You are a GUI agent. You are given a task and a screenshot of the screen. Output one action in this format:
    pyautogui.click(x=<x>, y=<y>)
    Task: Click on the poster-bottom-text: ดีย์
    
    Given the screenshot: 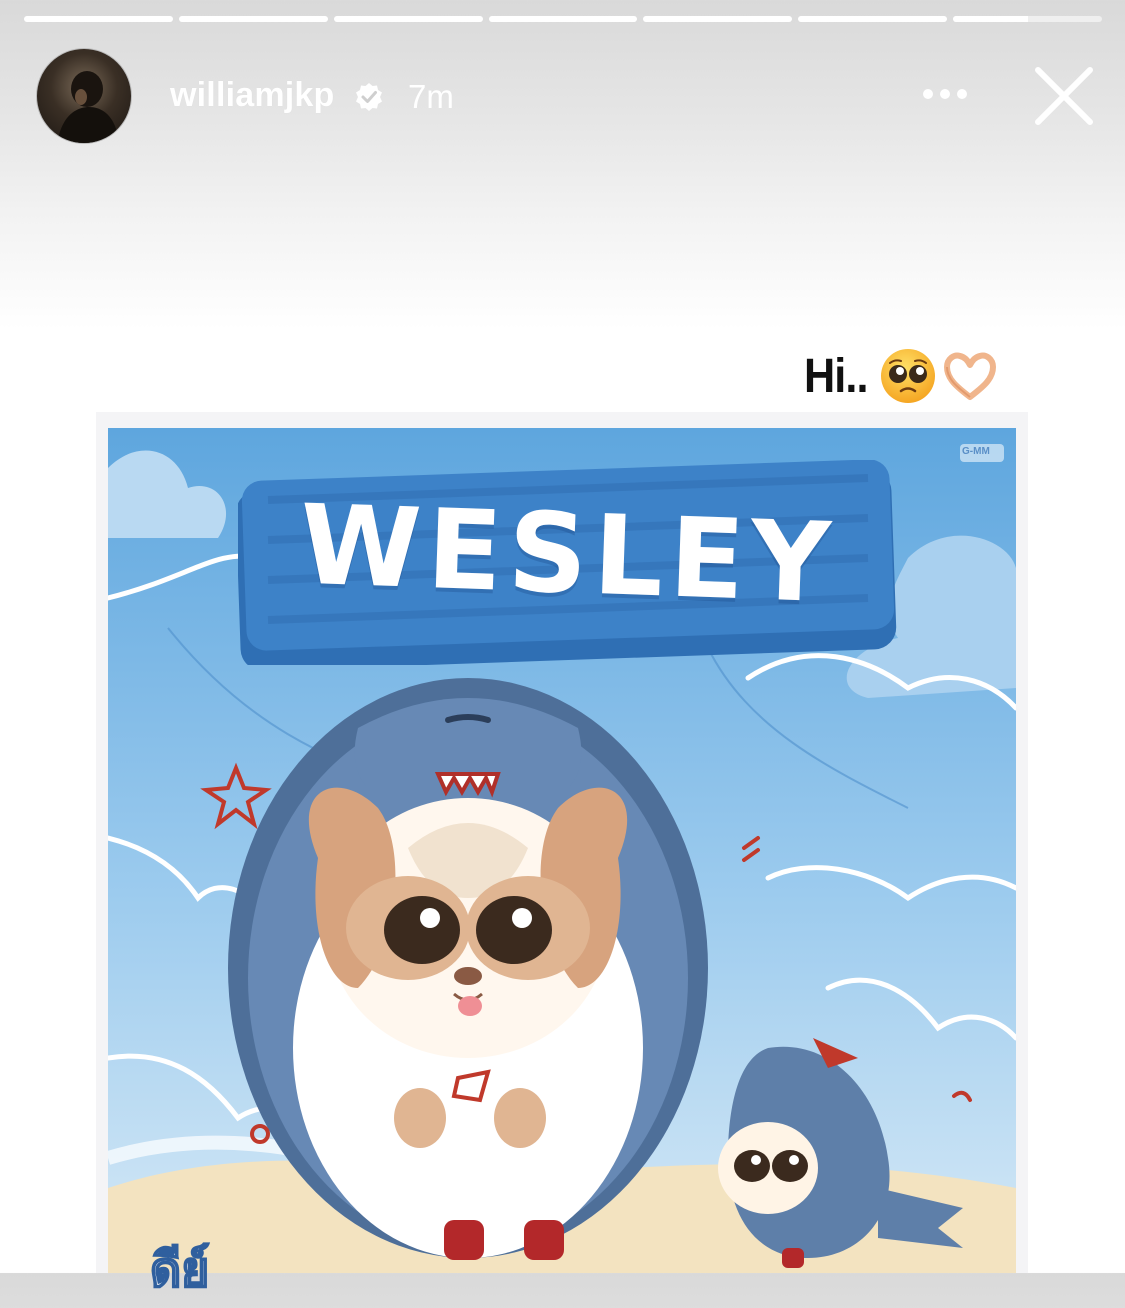 What is the action you would take?
    pyautogui.click(x=179, y=1270)
    